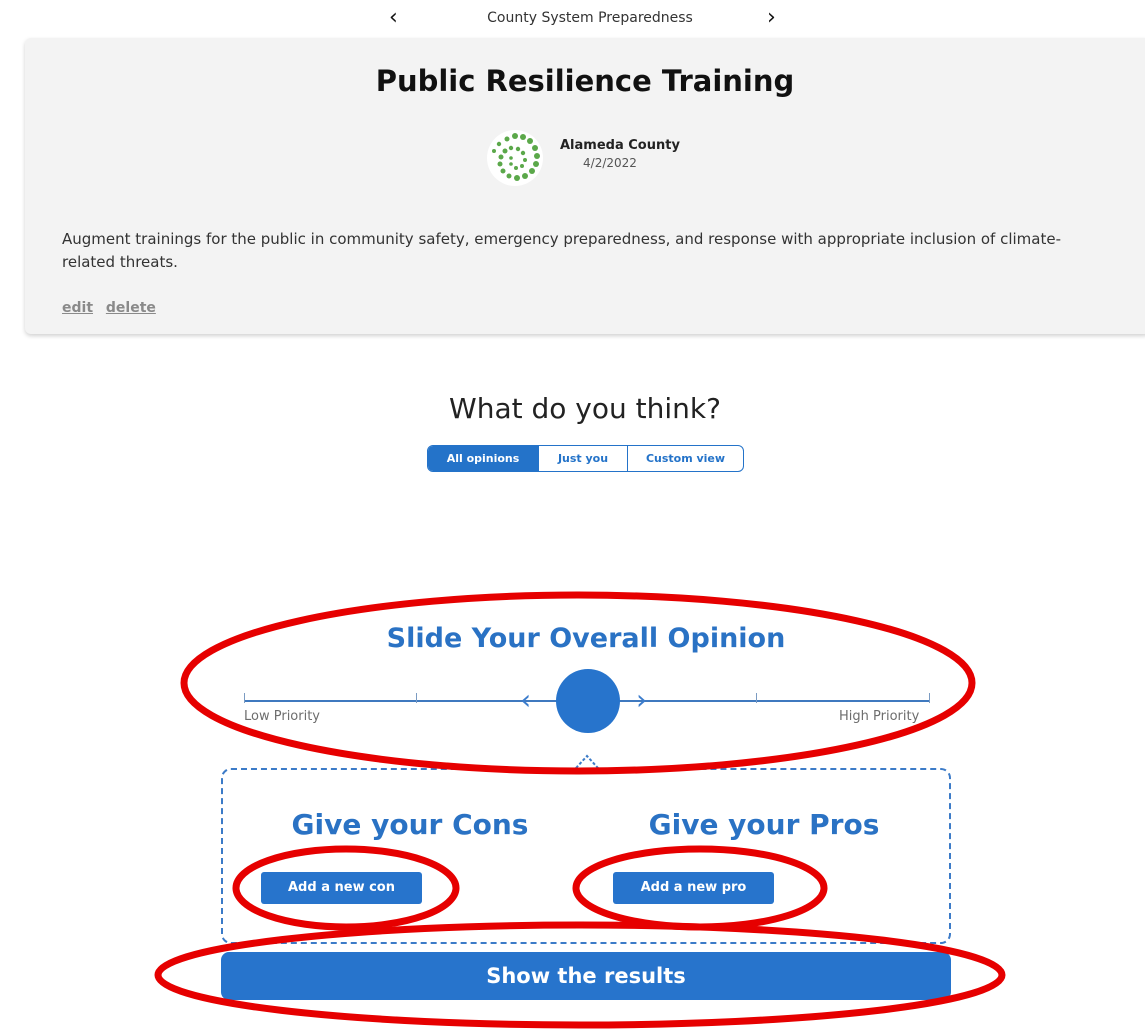 The width and height of the screenshot is (1145, 1032). What do you see at coordinates (483, 458) in the screenshot?
I see `view-all-opinions: All opinions` at bounding box center [483, 458].